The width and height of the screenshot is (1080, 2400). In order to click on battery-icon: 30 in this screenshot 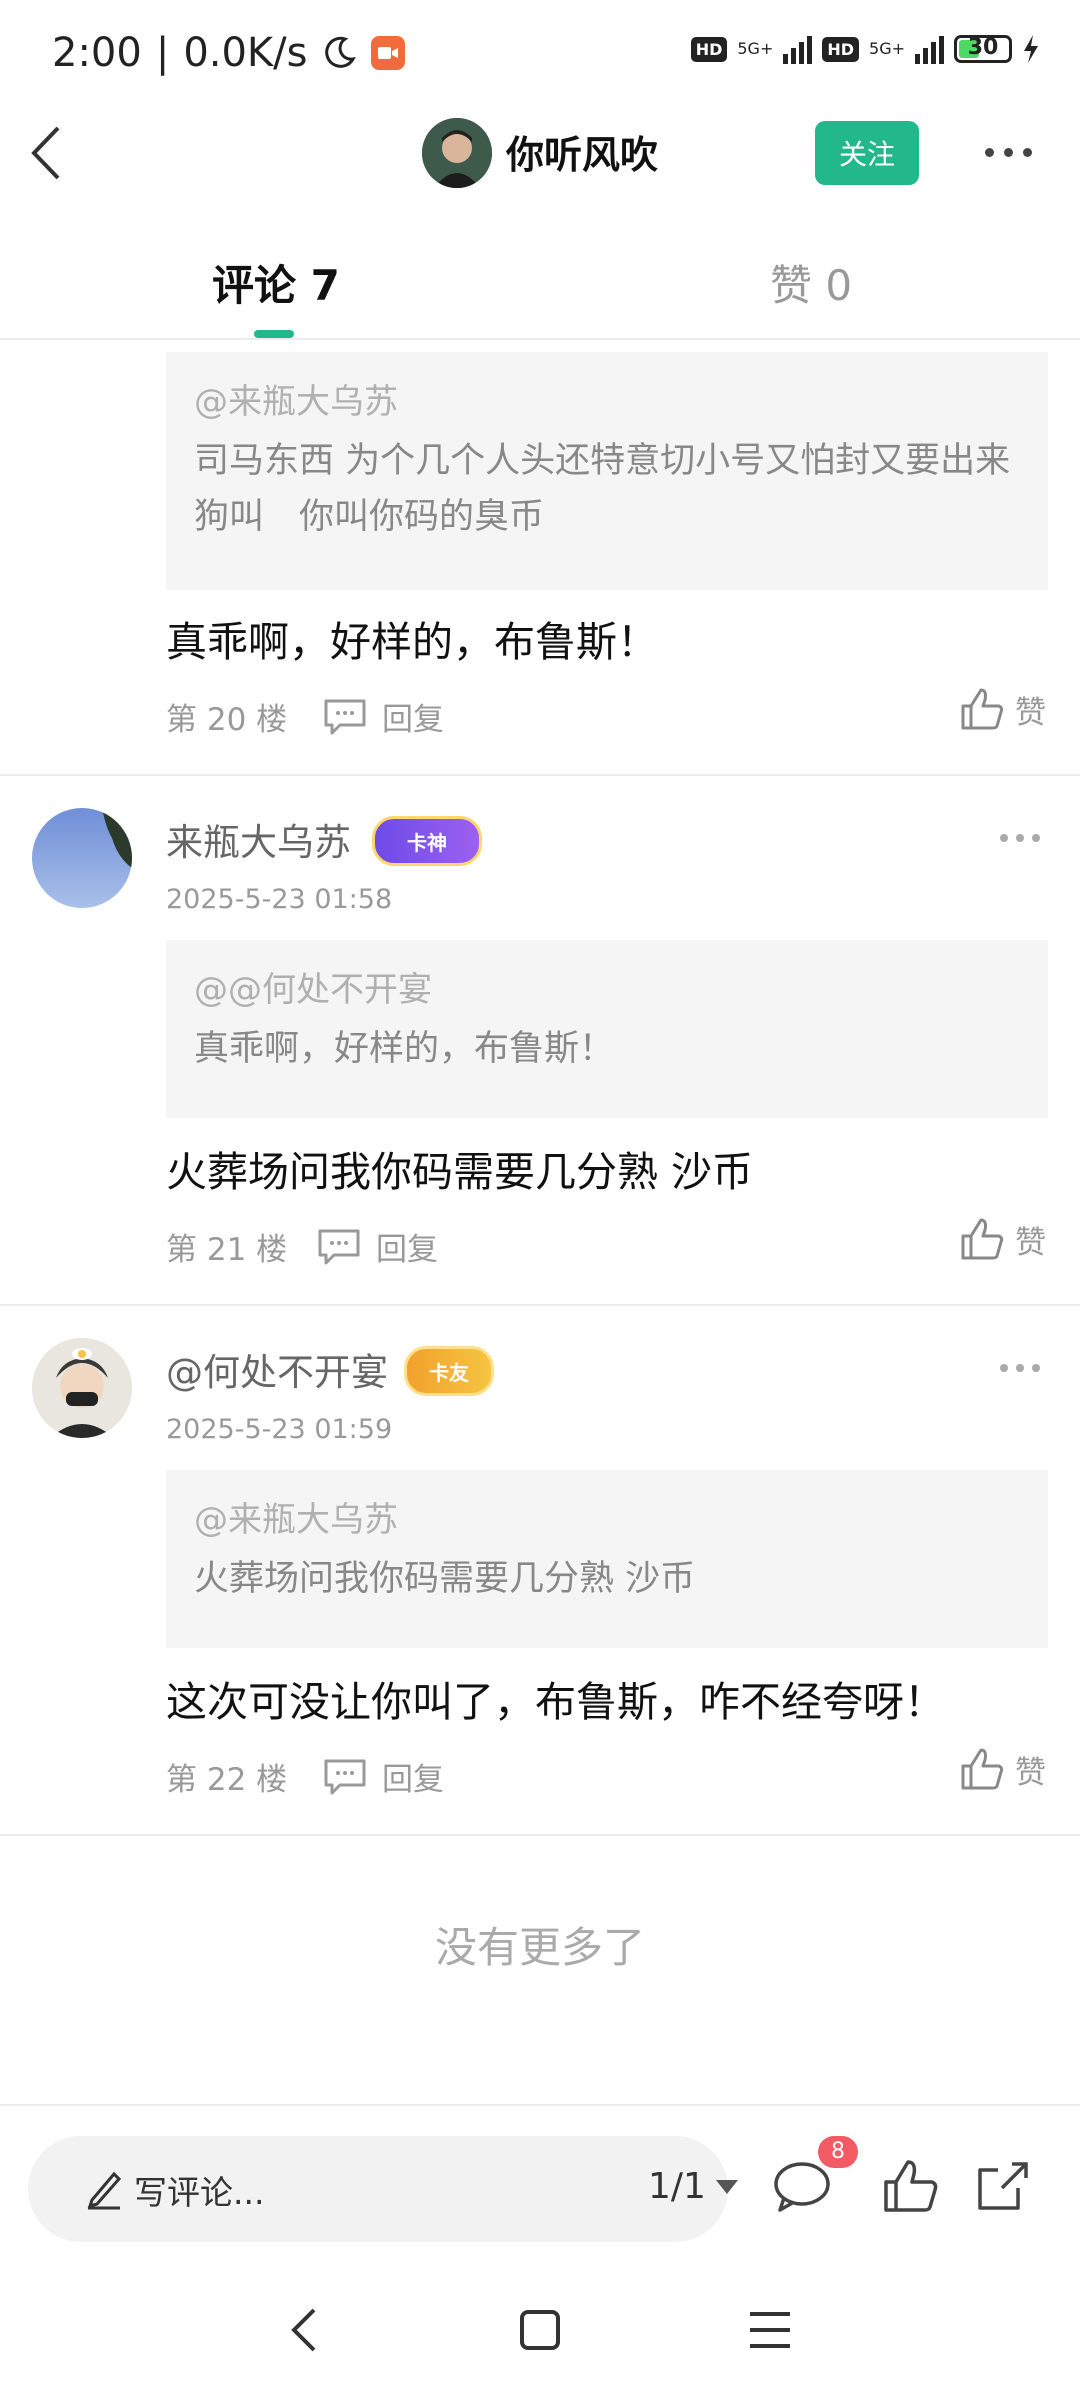, I will do `click(983, 49)`.